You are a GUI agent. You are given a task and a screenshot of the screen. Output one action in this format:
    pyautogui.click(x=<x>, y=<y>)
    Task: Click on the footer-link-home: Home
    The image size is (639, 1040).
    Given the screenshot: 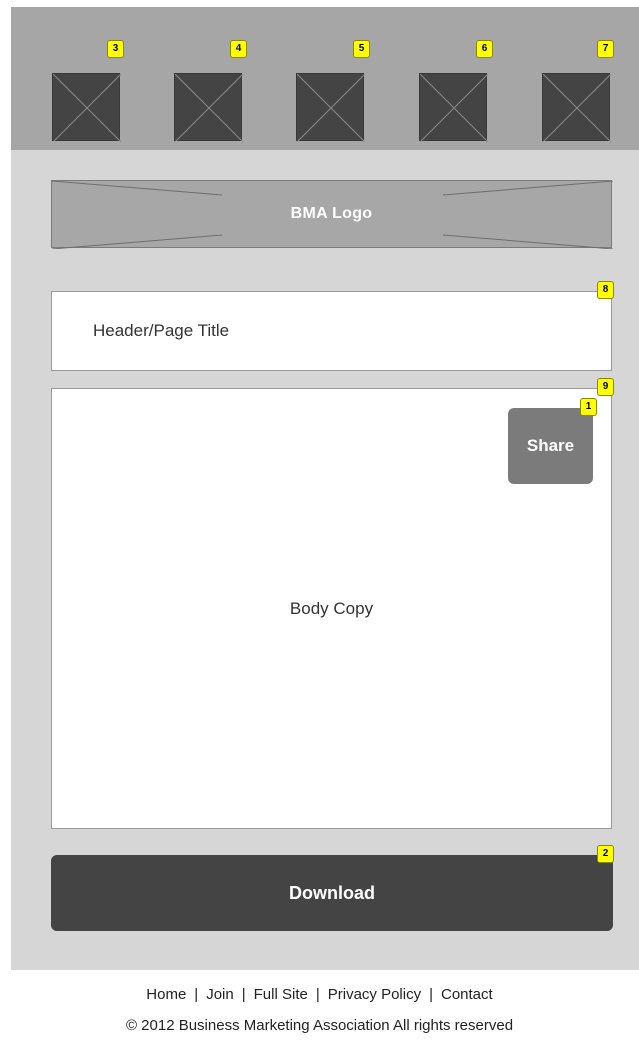 What is the action you would take?
    pyautogui.click(x=166, y=994)
    